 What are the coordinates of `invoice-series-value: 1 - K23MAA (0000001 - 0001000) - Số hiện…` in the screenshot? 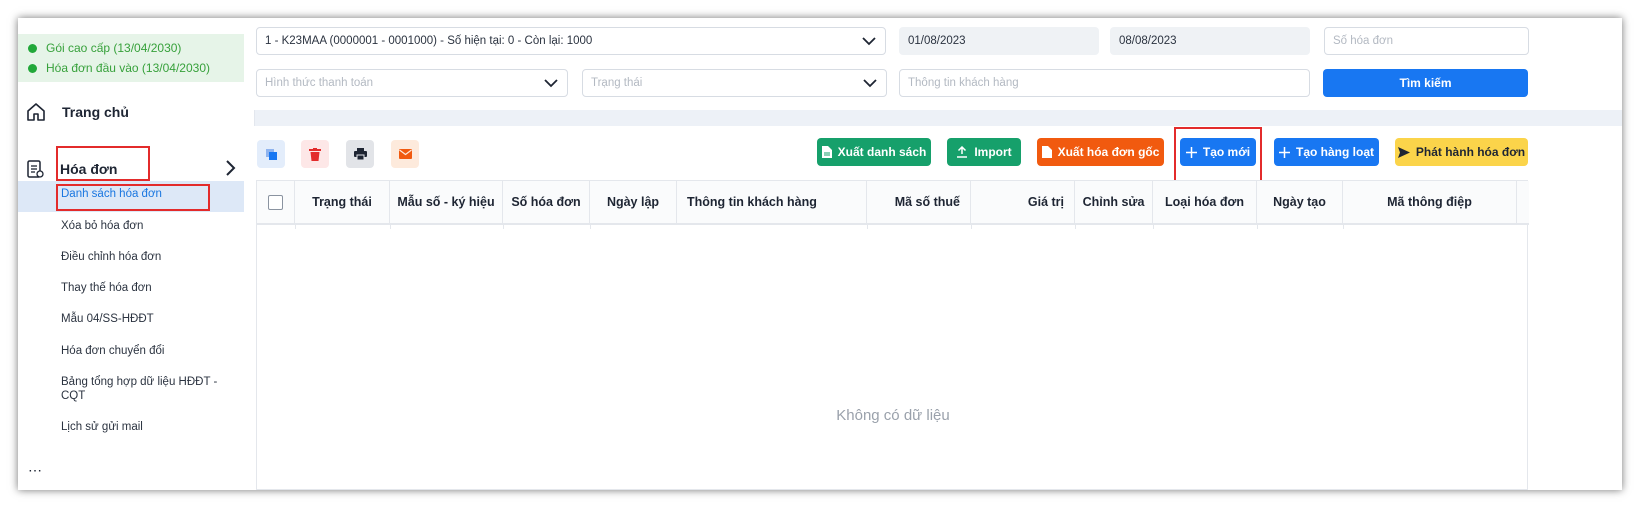 It's located at (429, 41).